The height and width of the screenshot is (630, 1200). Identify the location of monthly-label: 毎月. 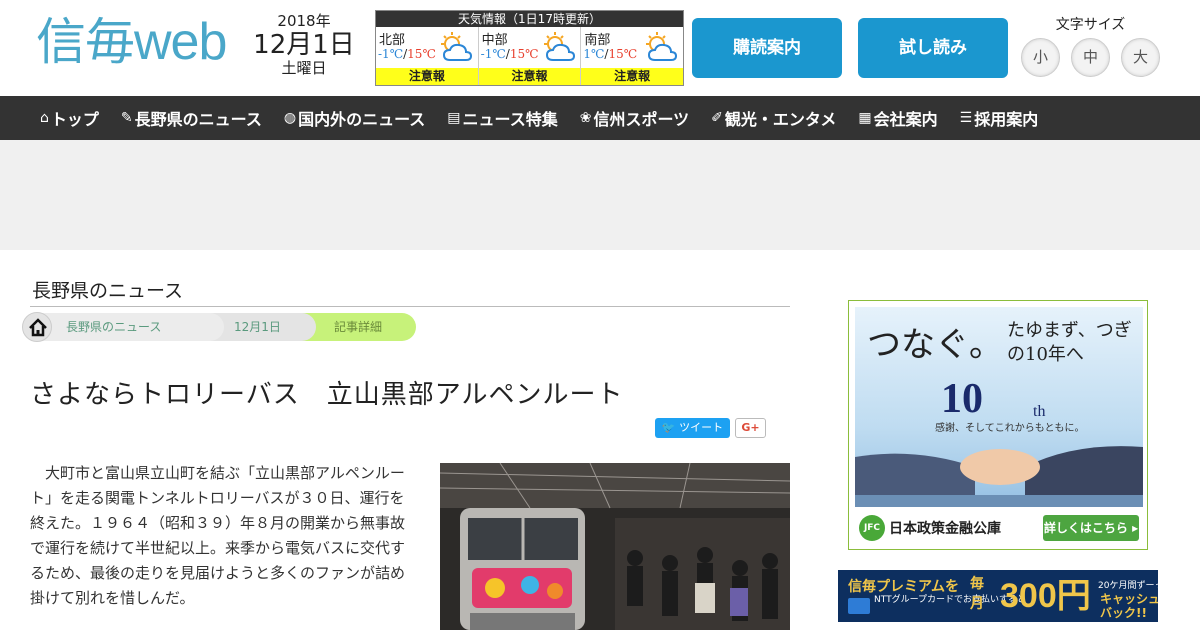
(977, 594).